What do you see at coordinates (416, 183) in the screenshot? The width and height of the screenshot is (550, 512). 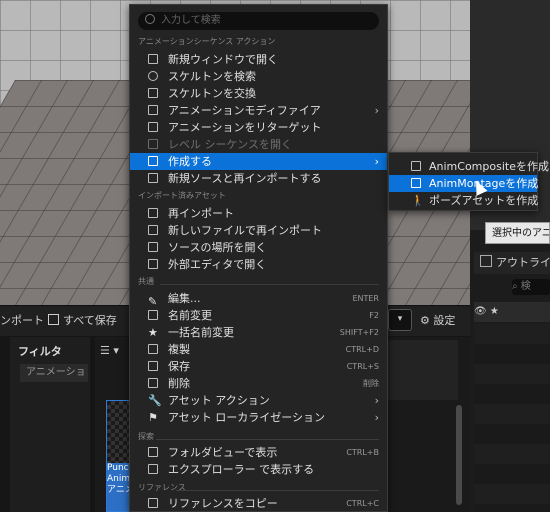 I see `anim-montage-icon` at bounding box center [416, 183].